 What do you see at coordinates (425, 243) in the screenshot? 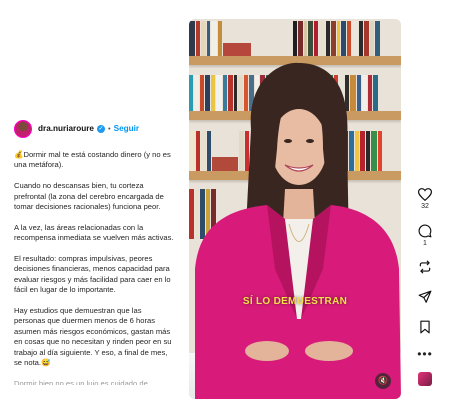
I see `comment-count: 1` at bounding box center [425, 243].